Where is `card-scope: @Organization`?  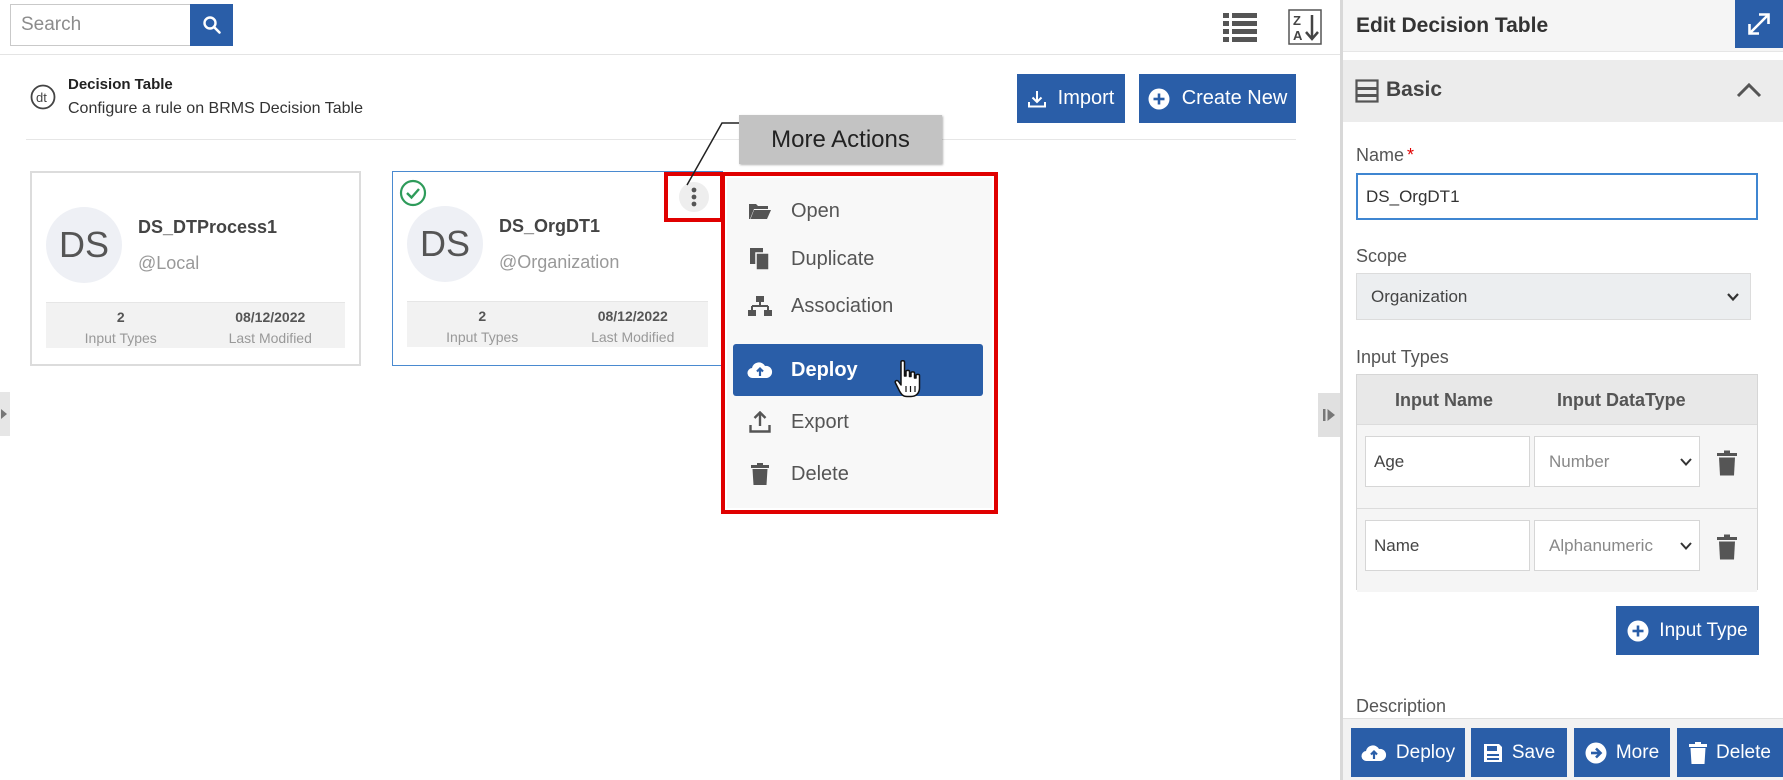 card-scope: @Organization is located at coordinates (559, 262).